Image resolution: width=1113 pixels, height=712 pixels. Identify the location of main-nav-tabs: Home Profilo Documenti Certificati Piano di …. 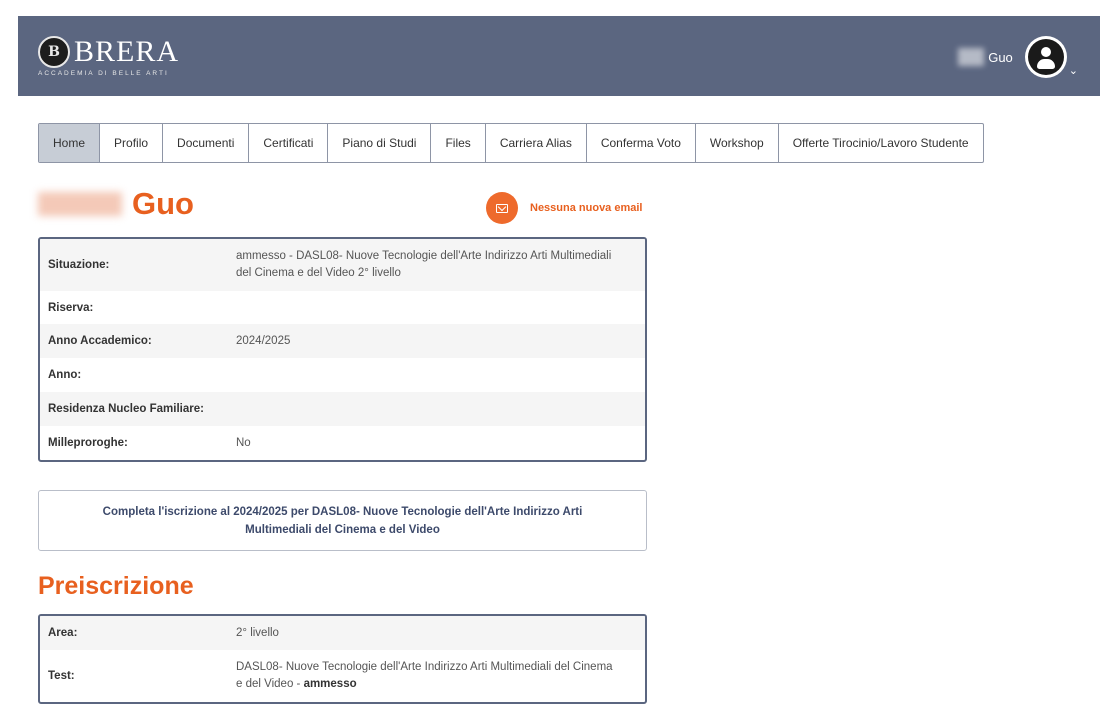
(511, 143).